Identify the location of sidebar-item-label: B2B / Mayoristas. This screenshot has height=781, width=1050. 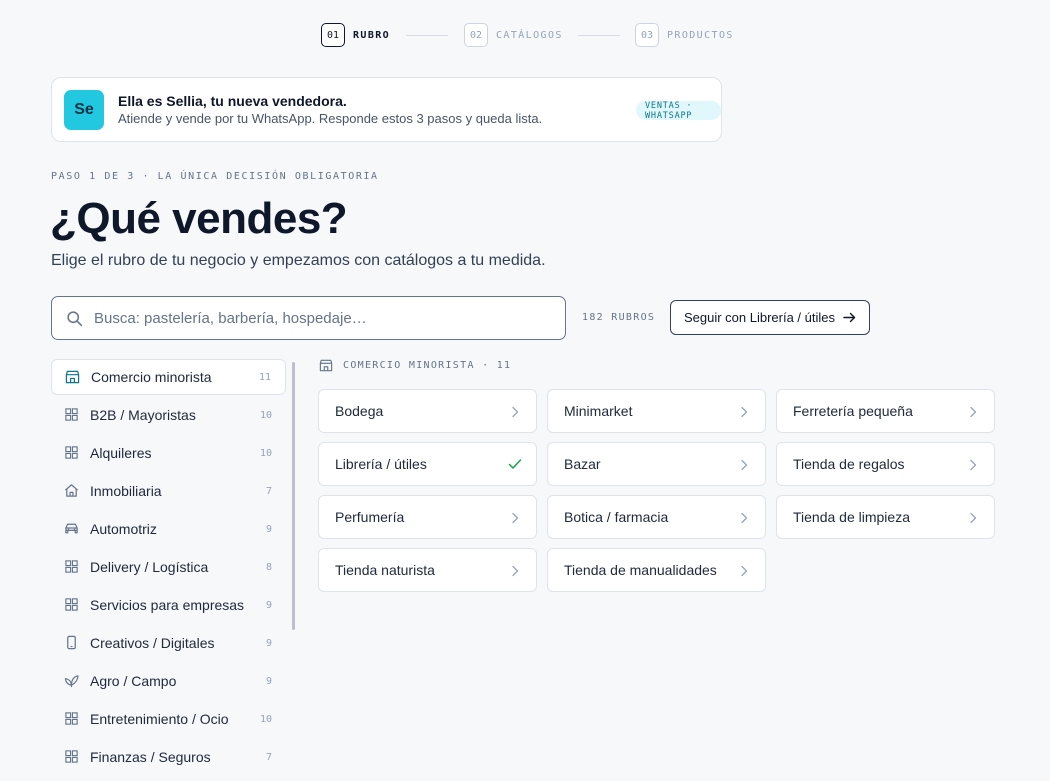
(143, 415).